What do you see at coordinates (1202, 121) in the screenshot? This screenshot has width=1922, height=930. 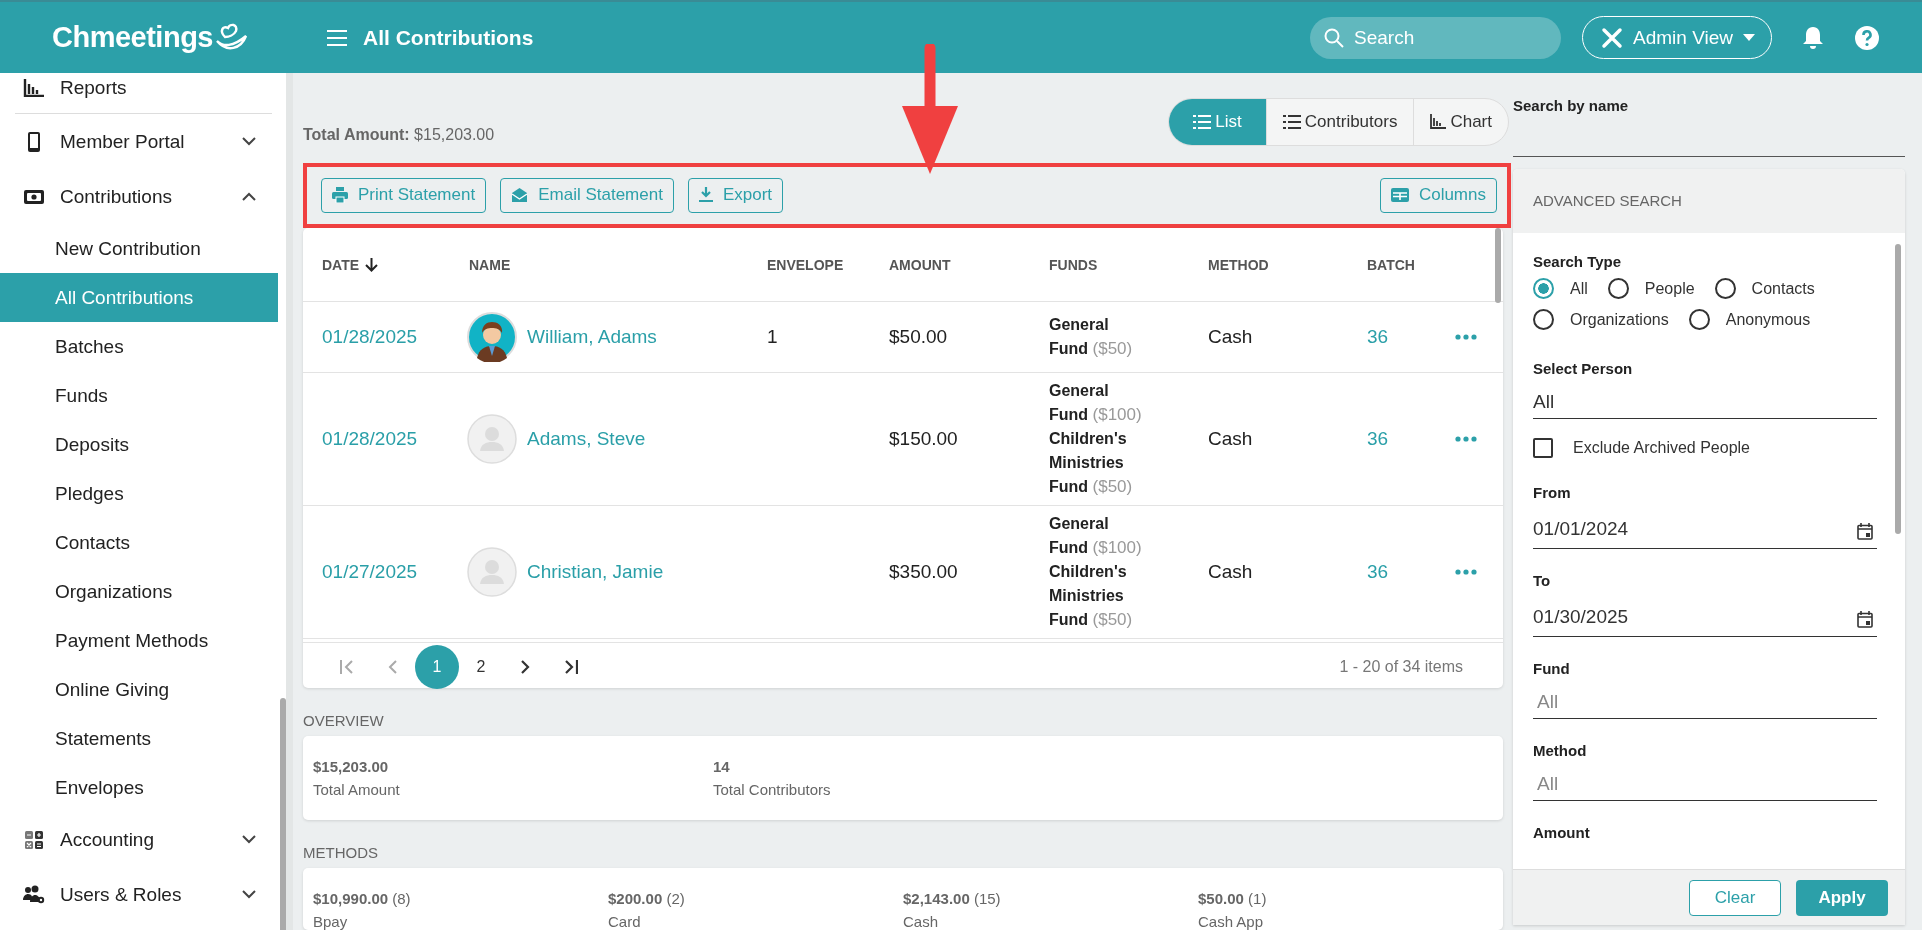 I see `list-icon` at bounding box center [1202, 121].